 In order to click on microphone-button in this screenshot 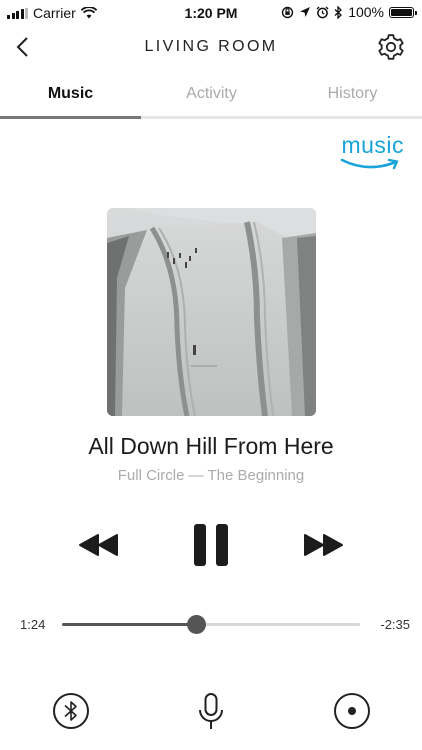, I will do `click(211, 712)`.